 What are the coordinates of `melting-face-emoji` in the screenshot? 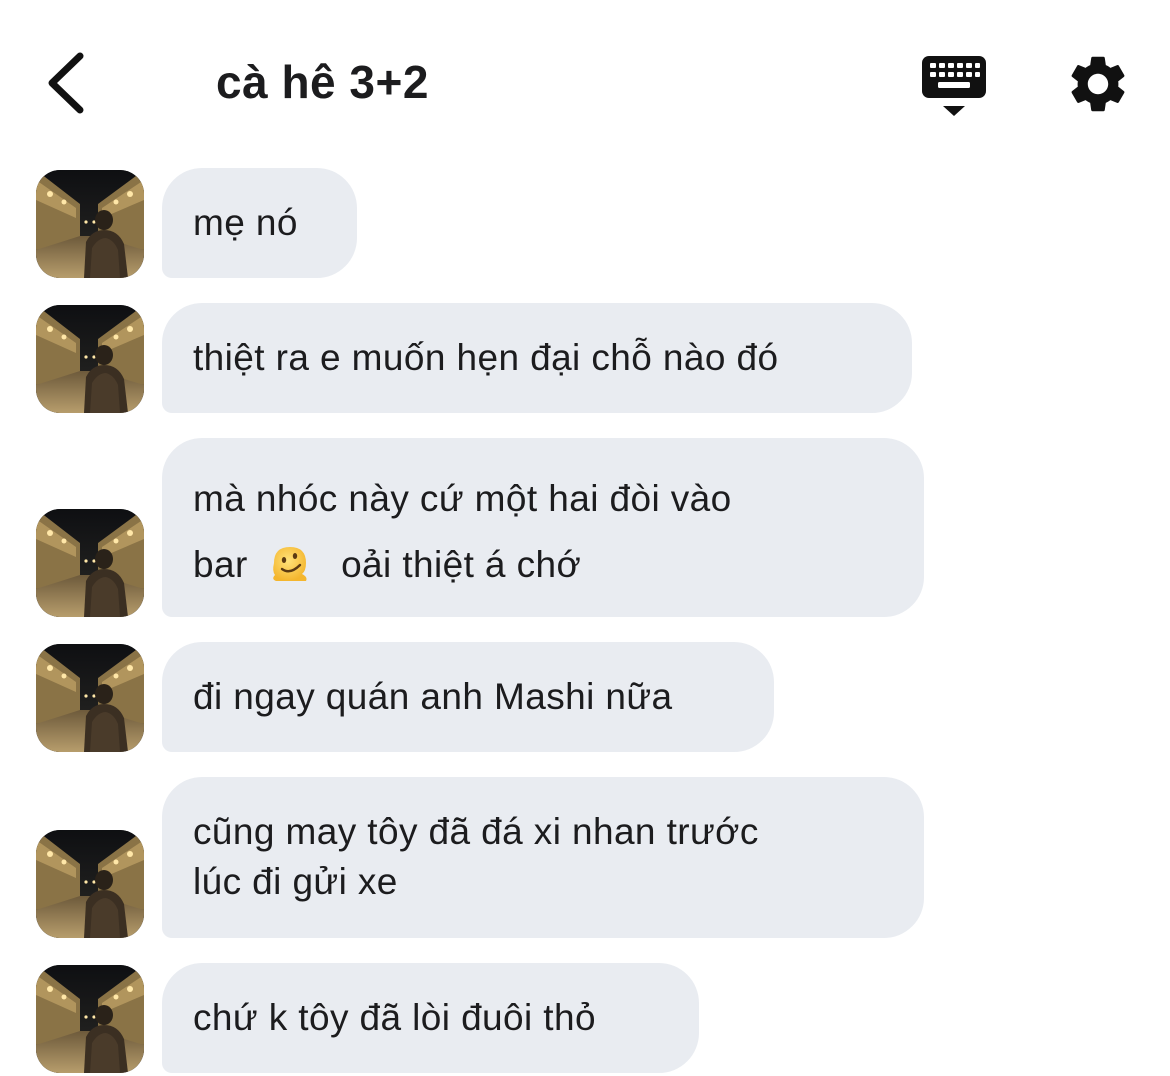 It's located at (290, 564).